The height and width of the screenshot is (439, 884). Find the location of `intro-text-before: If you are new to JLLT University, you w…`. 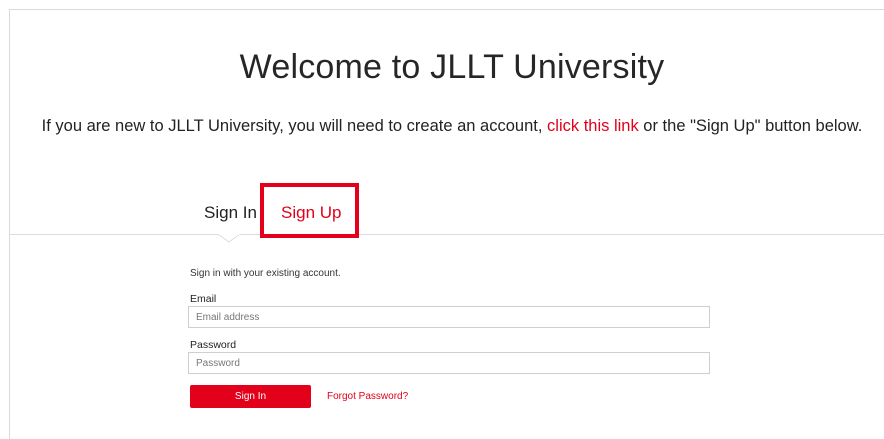

intro-text-before: If you are new to JLLT University, you w… is located at coordinates (294, 126).